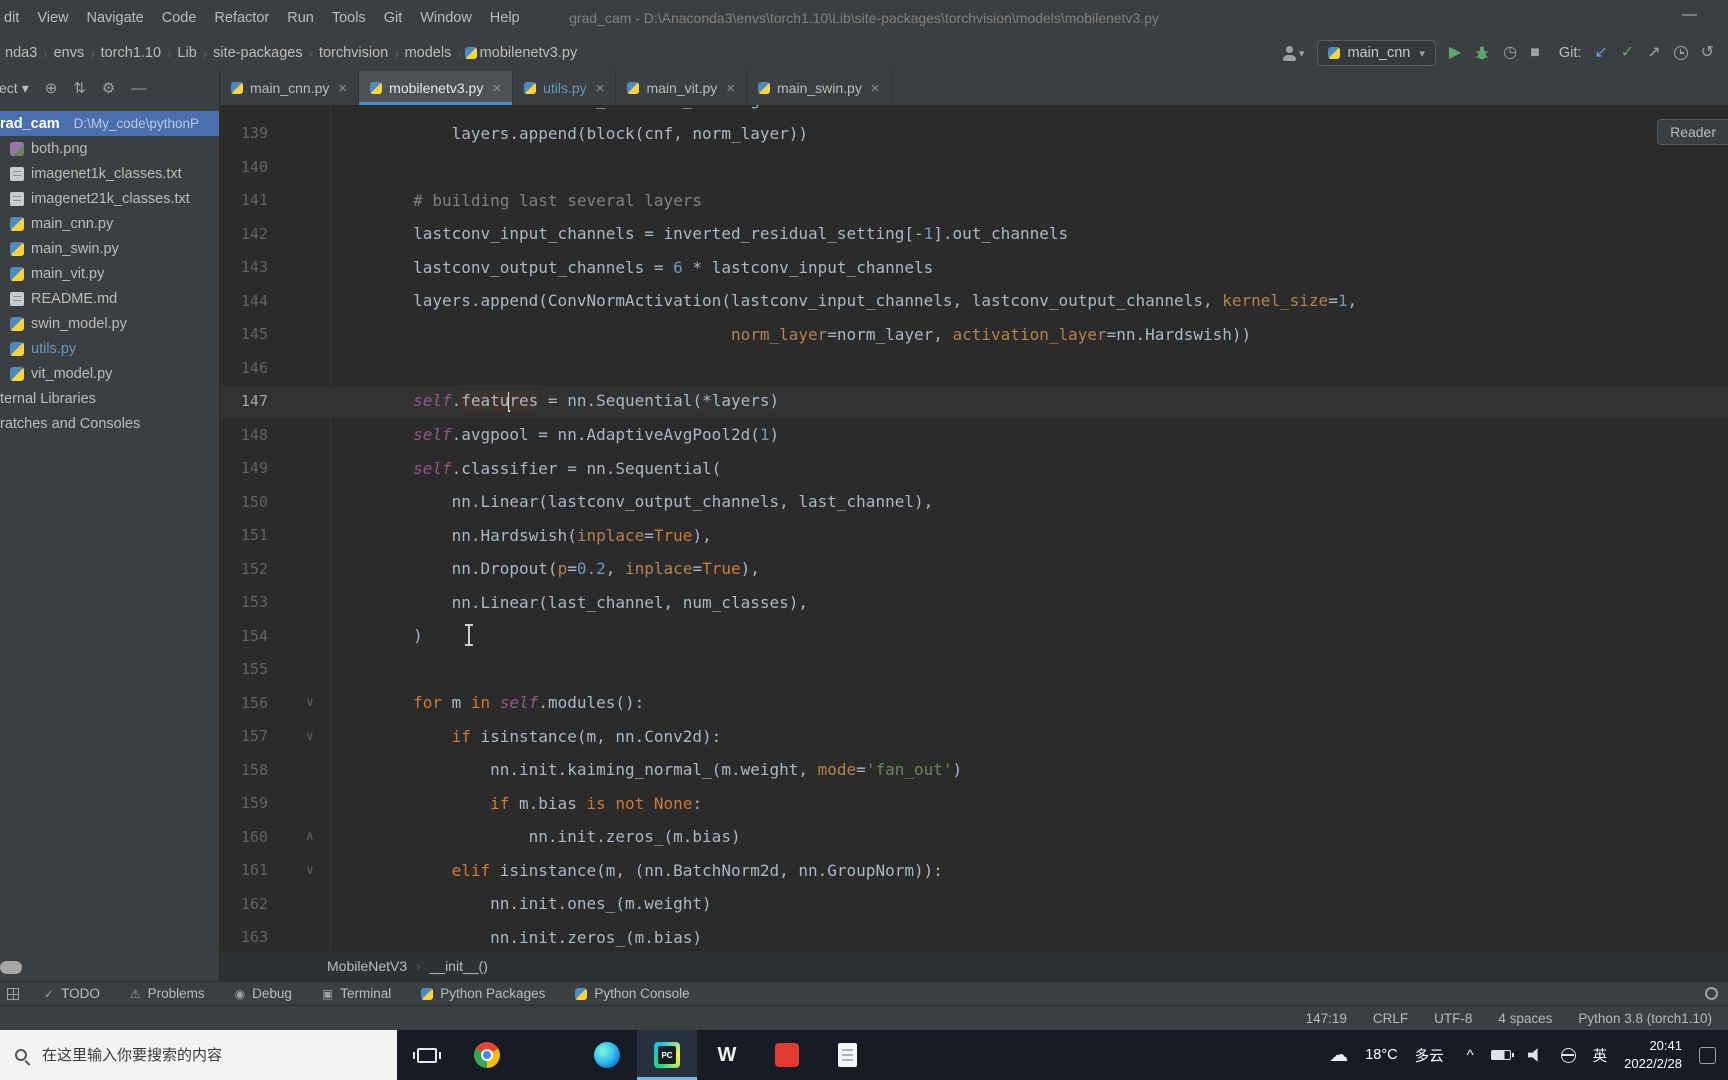 Image resolution: width=1728 pixels, height=1080 pixels. Describe the element at coordinates (1692, 132) in the screenshot. I see `reader-mode-popup: Reader` at that location.